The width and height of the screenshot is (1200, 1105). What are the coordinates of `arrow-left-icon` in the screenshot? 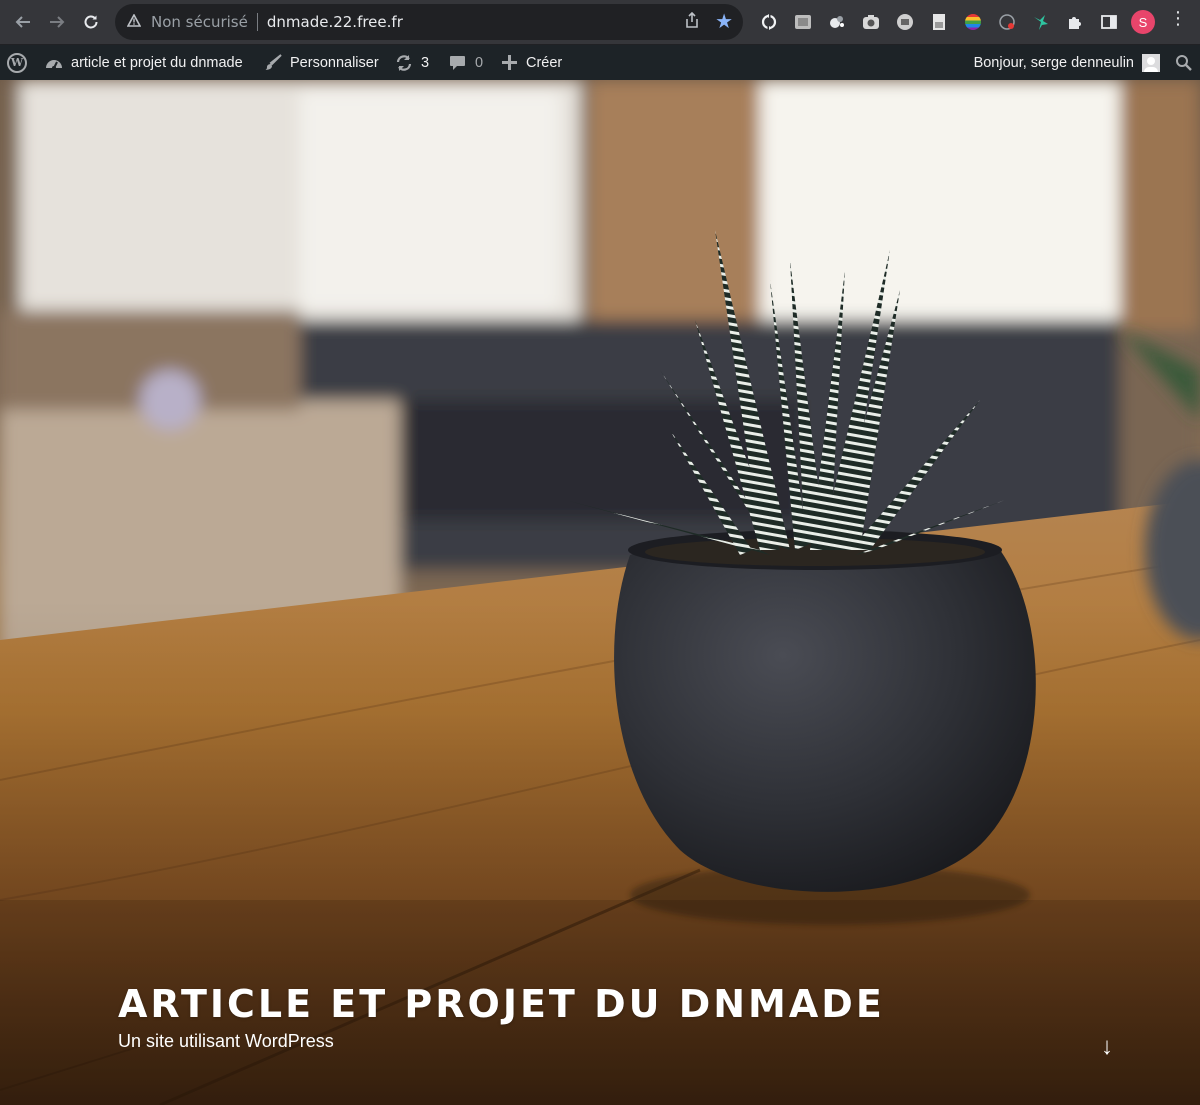 It's located at (22, 22).